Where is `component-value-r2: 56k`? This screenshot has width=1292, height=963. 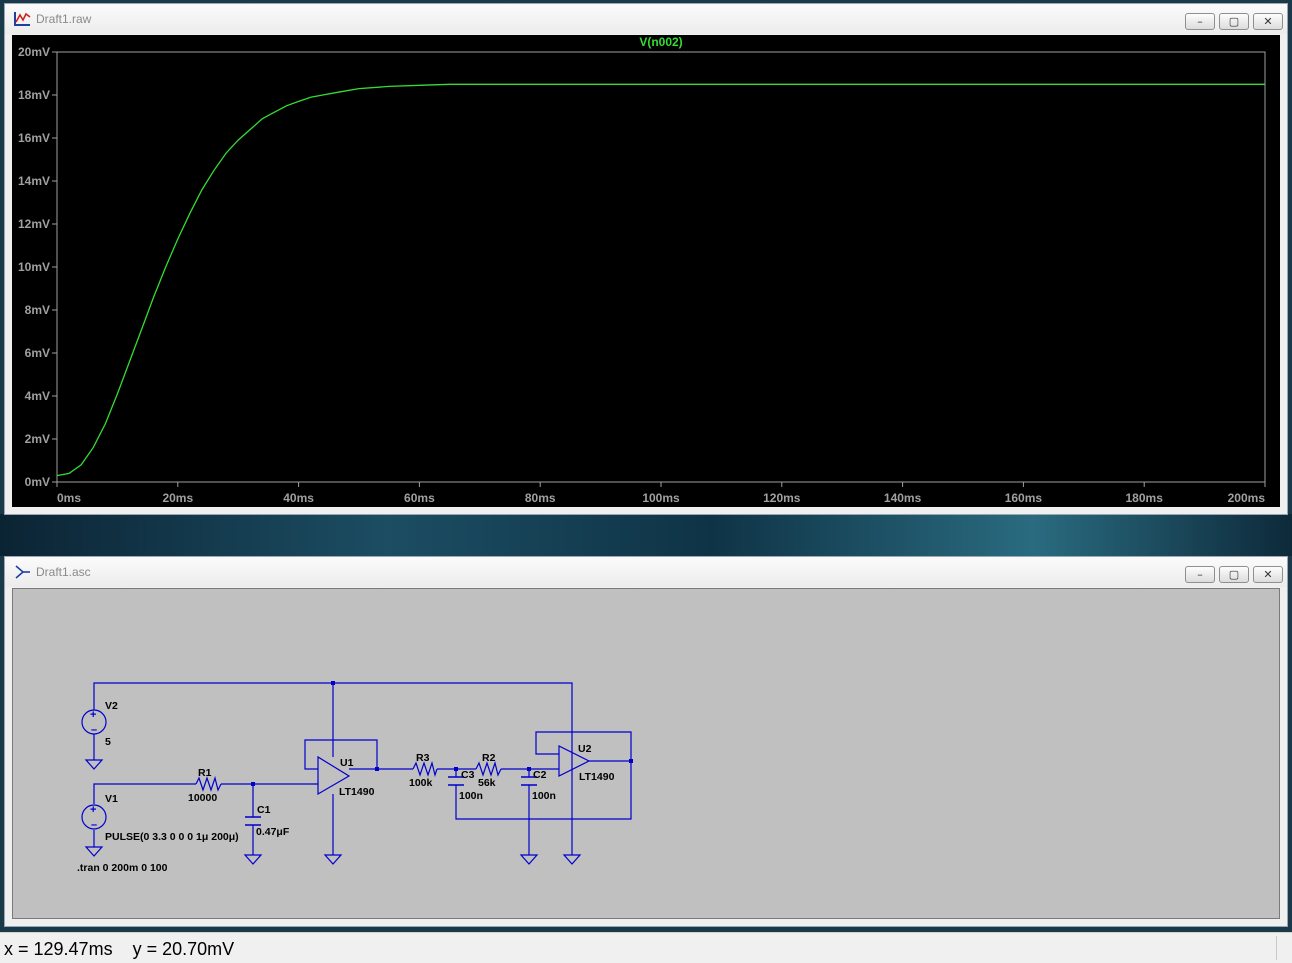
component-value-r2: 56k is located at coordinates (487, 783).